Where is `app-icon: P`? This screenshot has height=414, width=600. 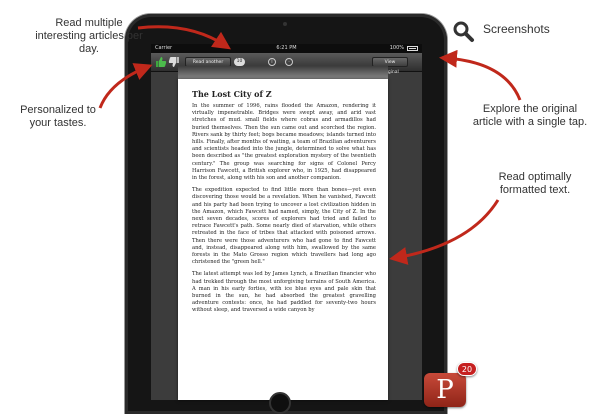 app-icon: P is located at coordinates (445, 390).